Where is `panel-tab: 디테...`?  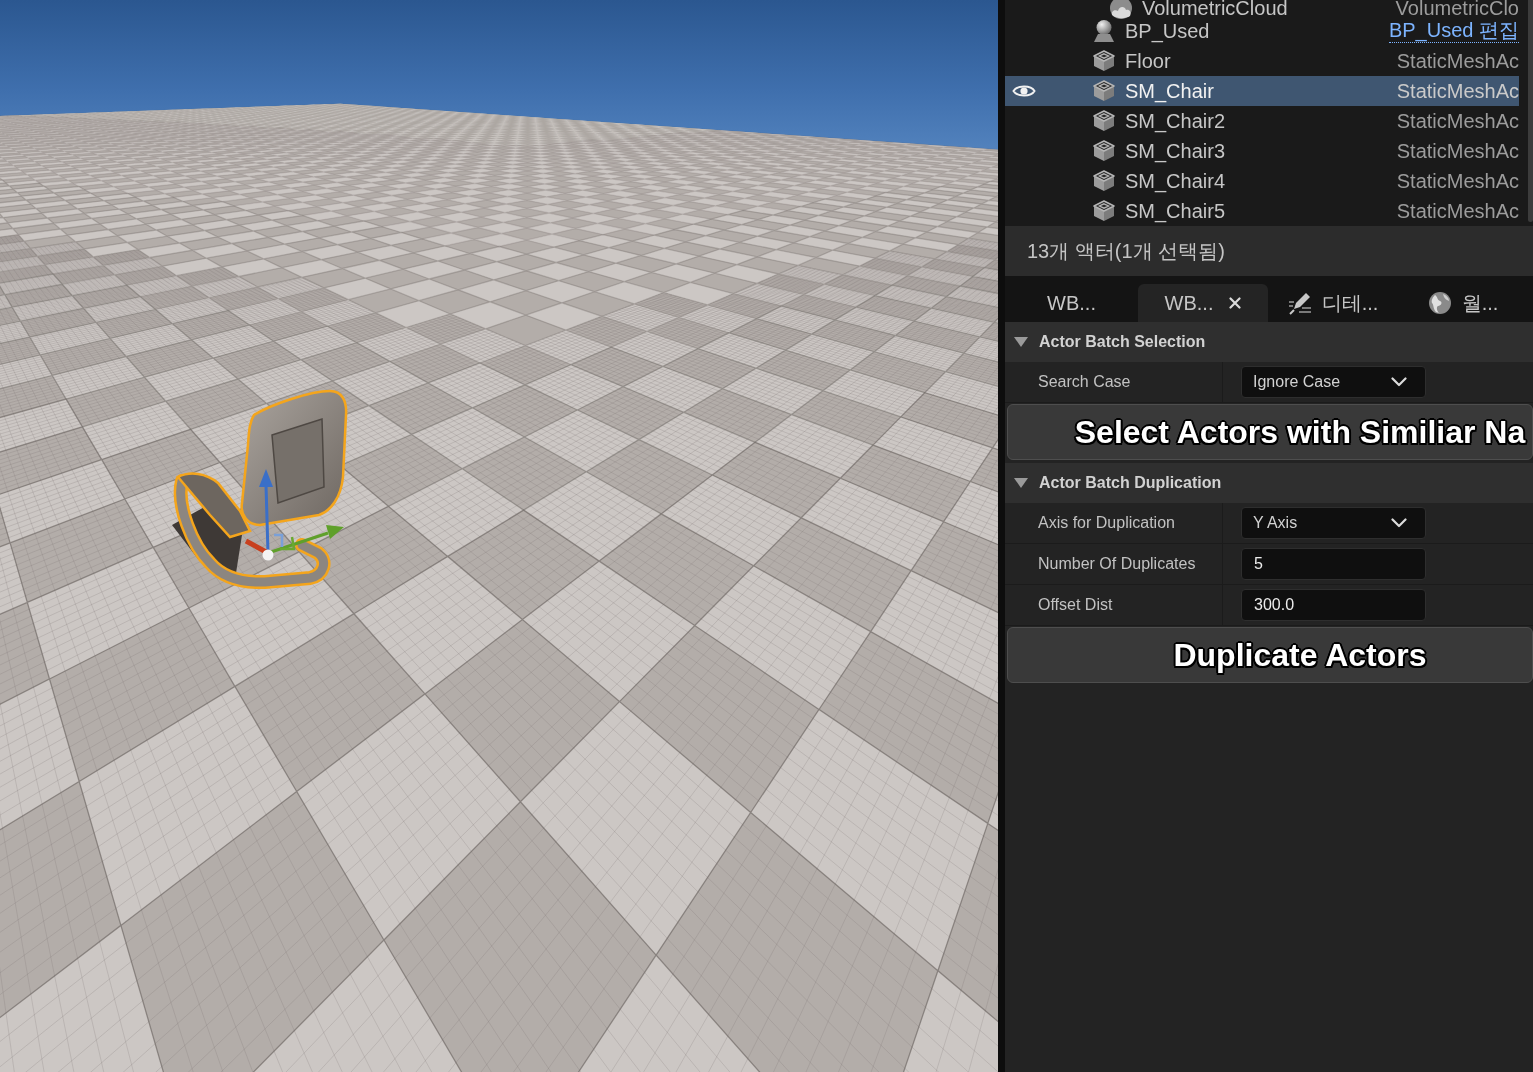
panel-tab: 디테... is located at coordinates (1333, 303).